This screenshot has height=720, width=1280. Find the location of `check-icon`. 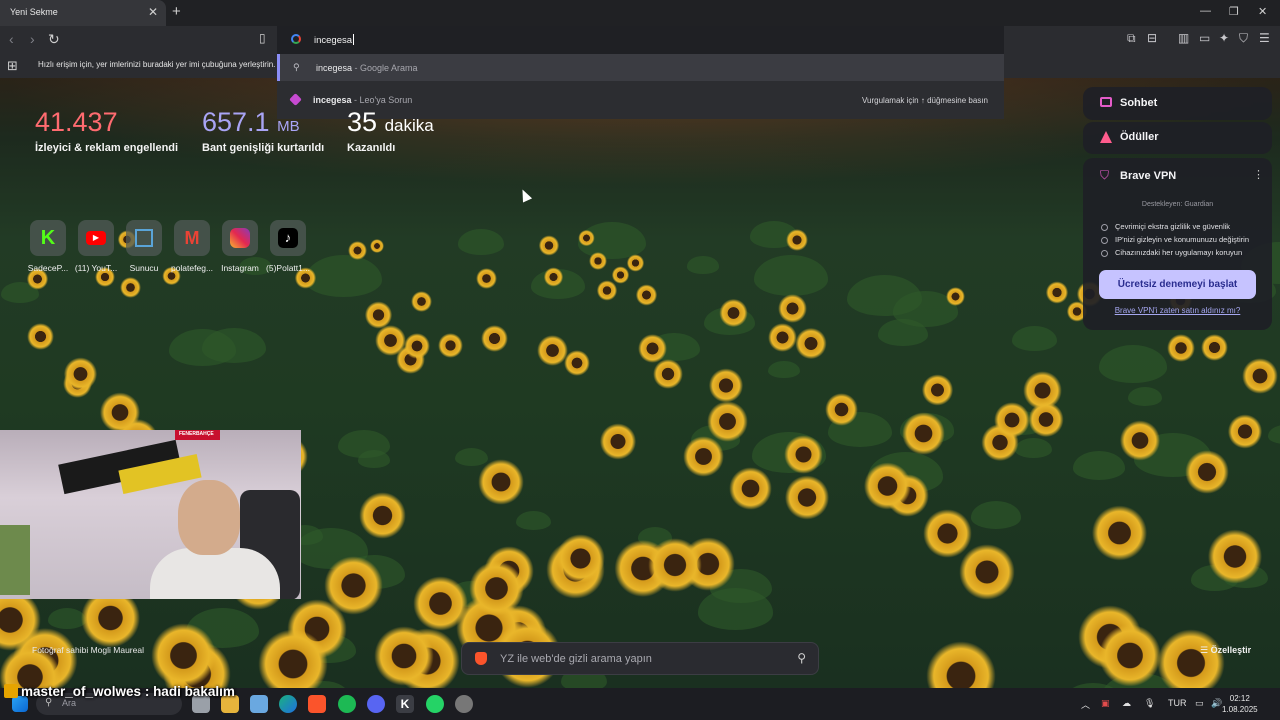

check-icon is located at coordinates (1104, 253).